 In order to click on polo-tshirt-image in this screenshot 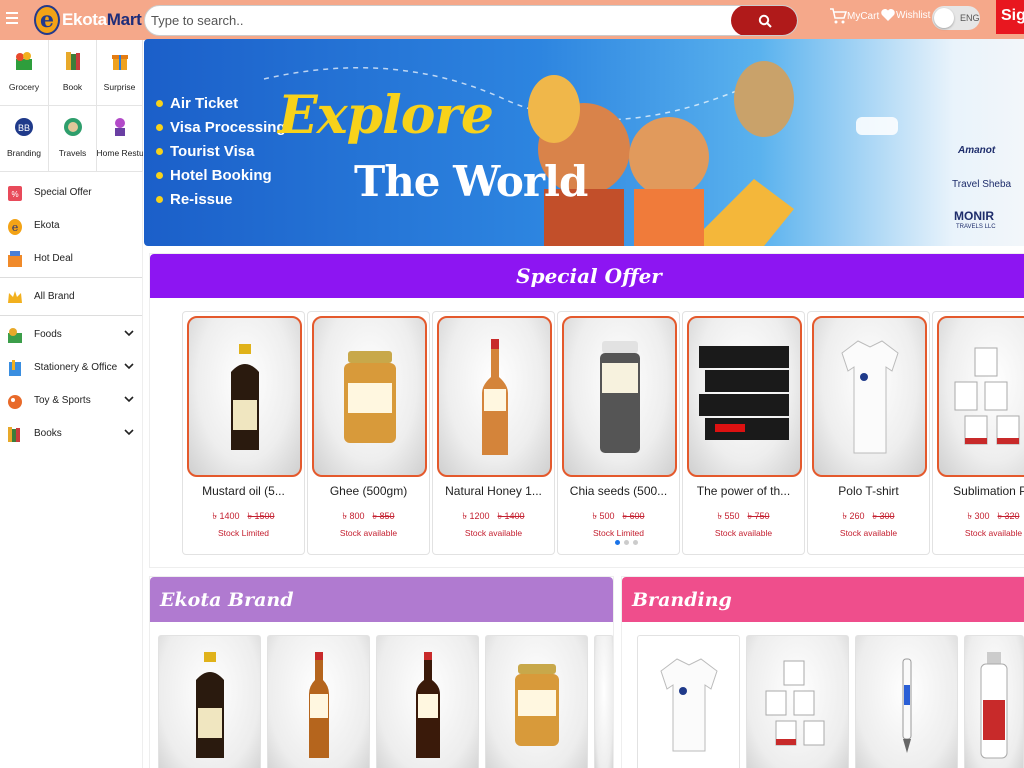, I will do `click(869, 396)`.